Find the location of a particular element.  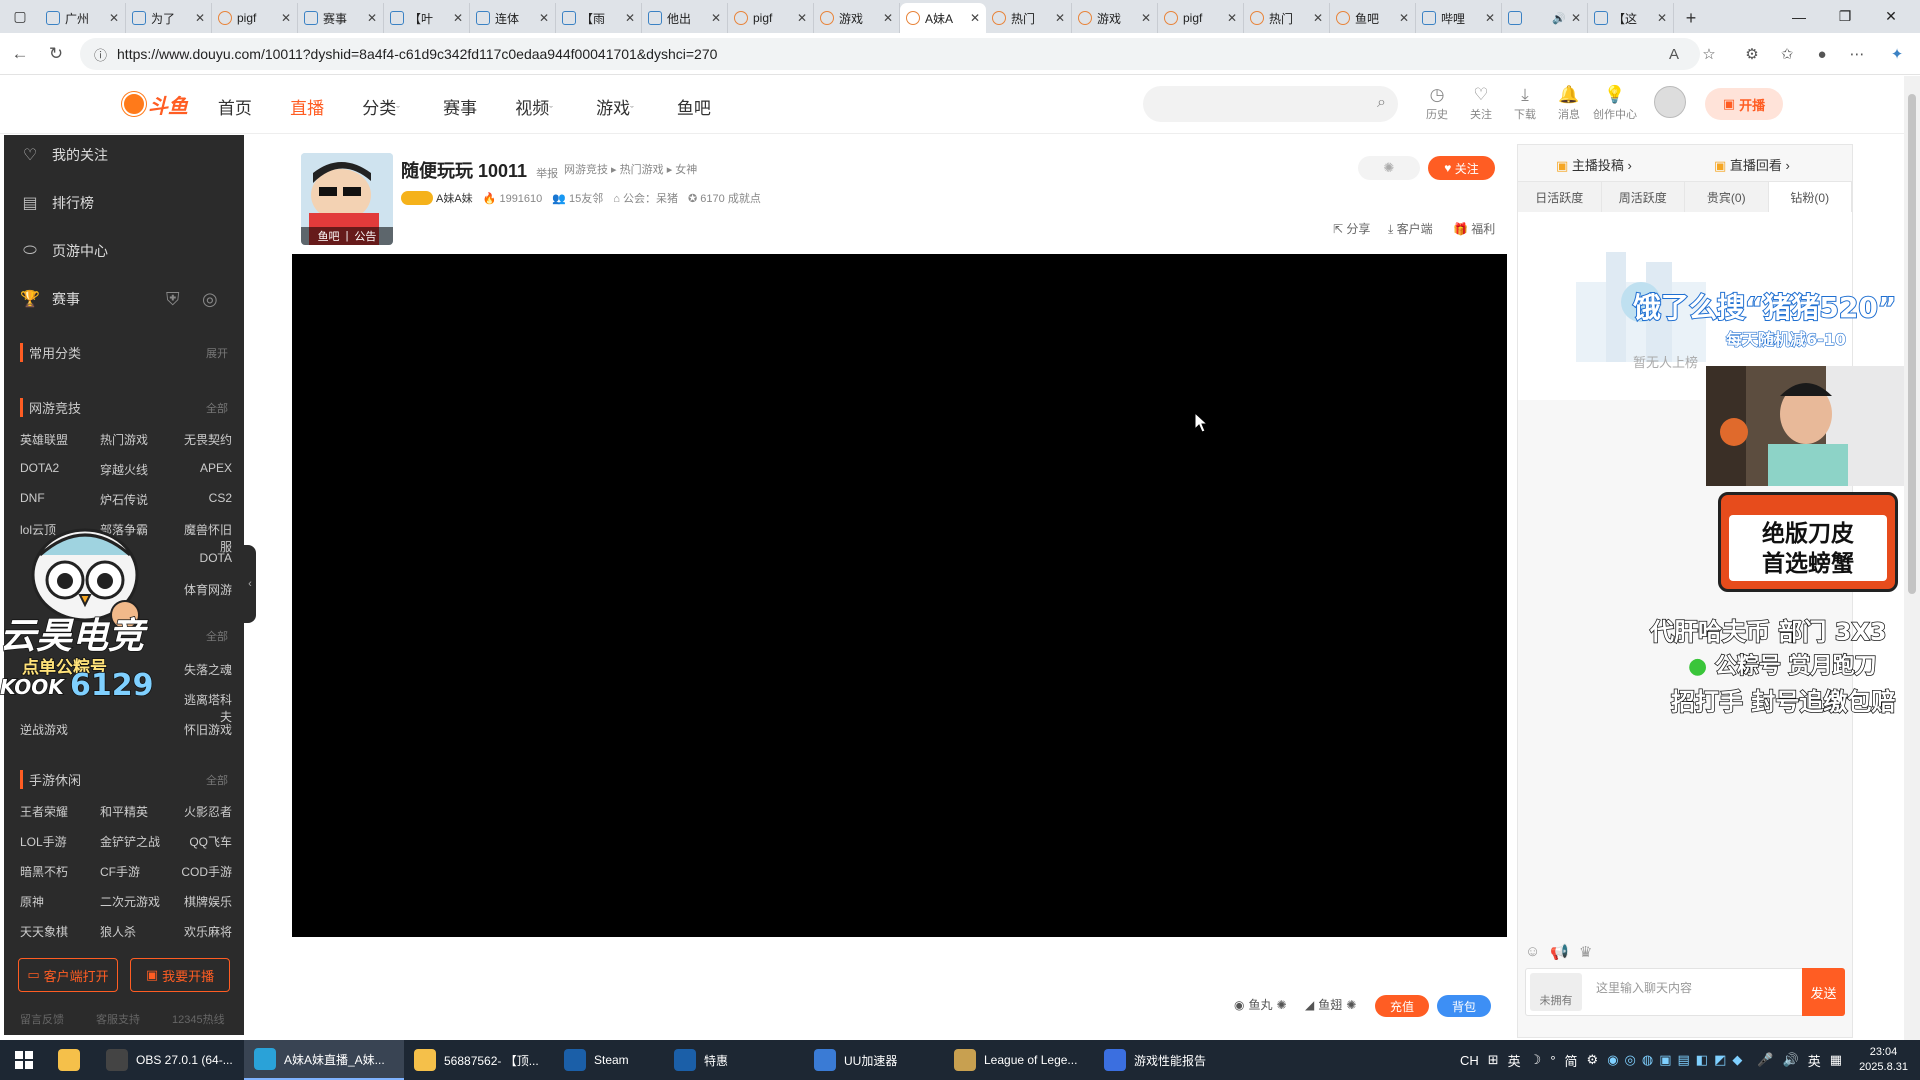

category-link: DOTA2 is located at coordinates (55, 468).